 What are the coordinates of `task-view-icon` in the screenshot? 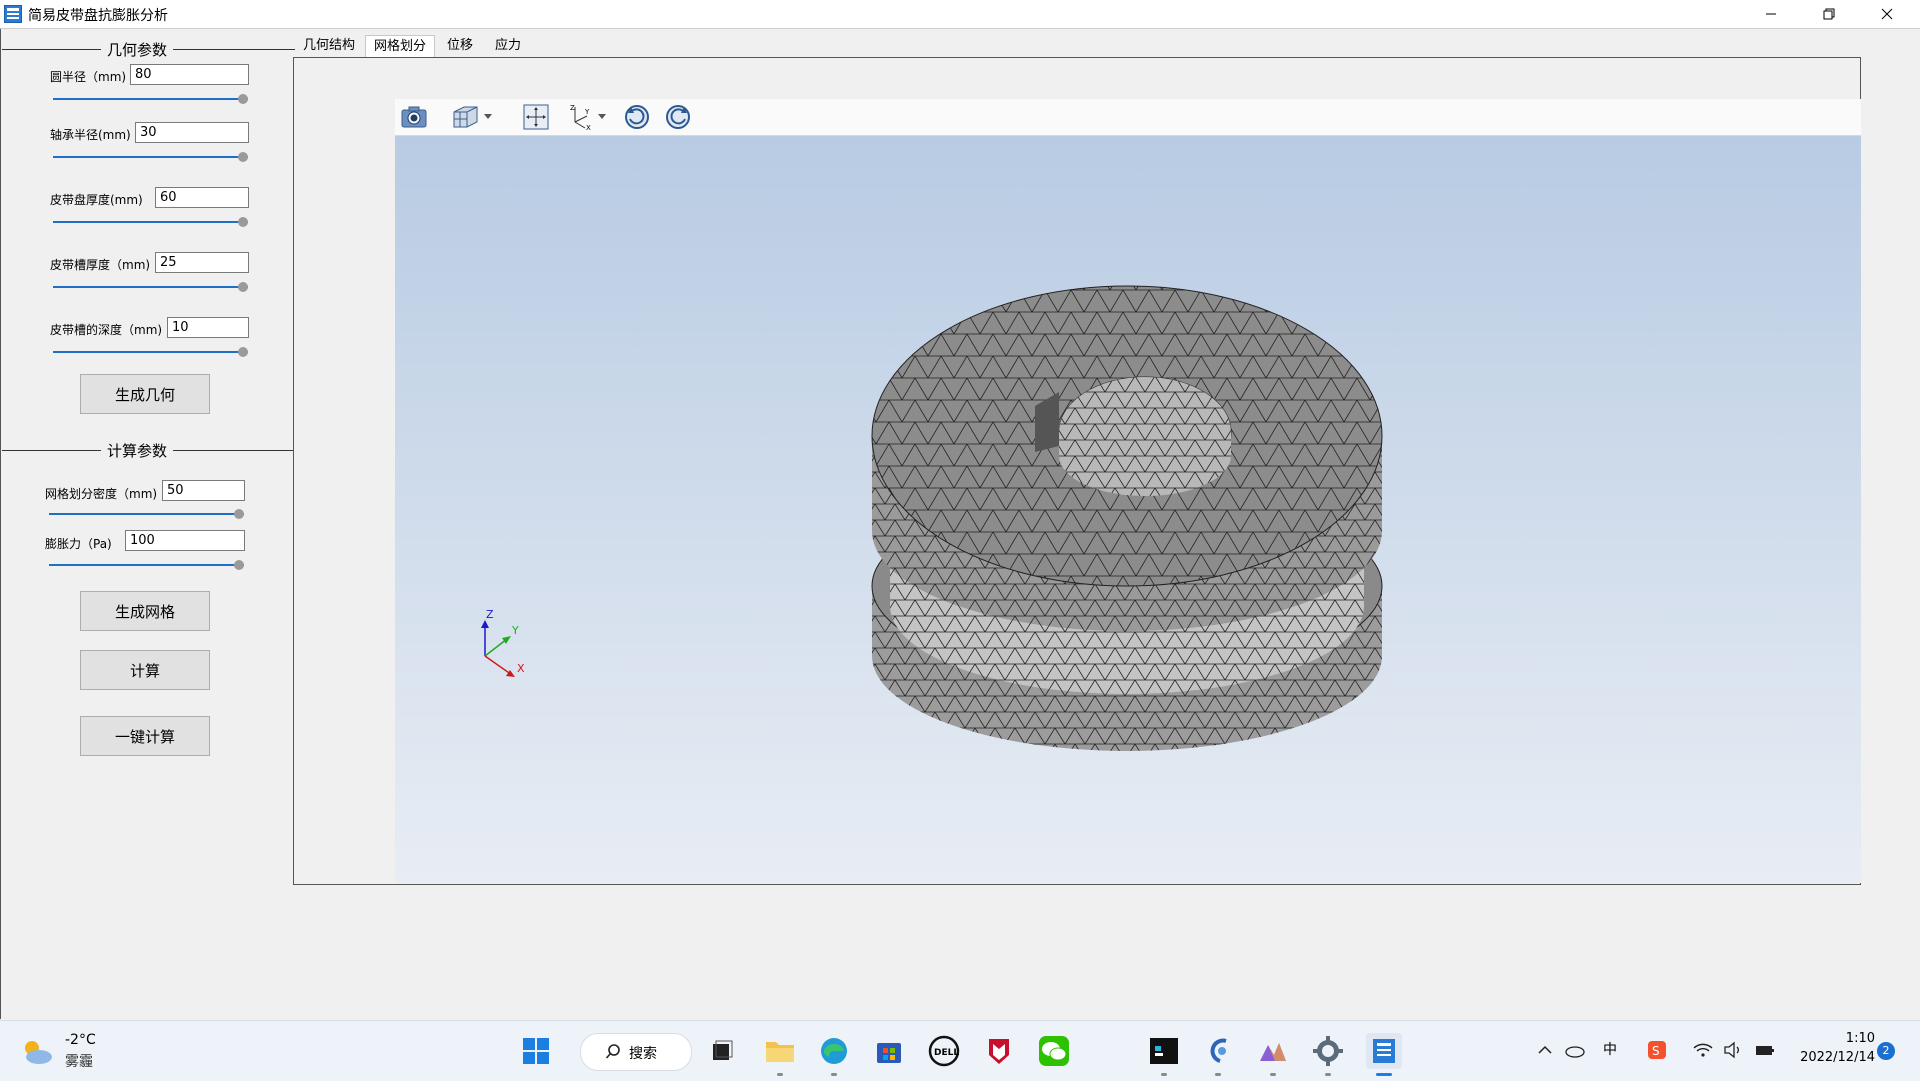 It's located at (723, 1050).